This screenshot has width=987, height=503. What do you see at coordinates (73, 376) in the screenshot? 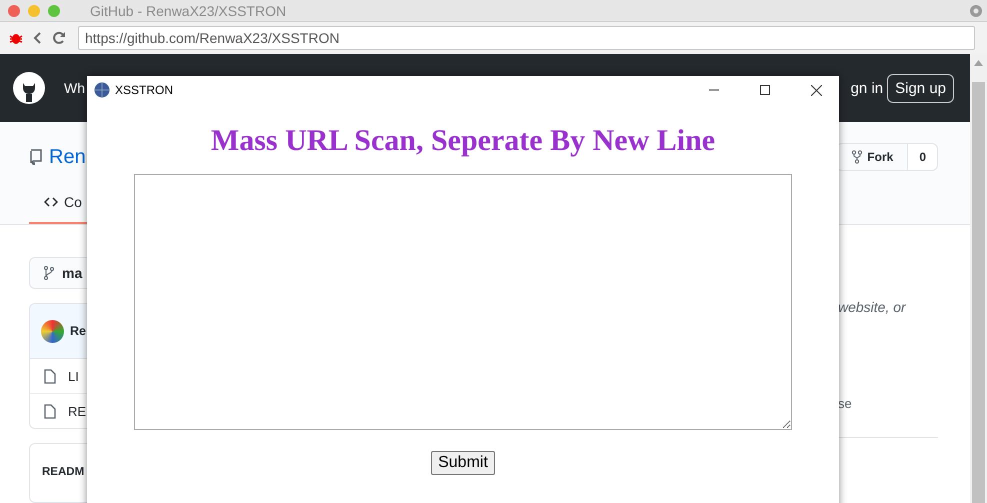
I see `file-name: LI` at bounding box center [73, 376].